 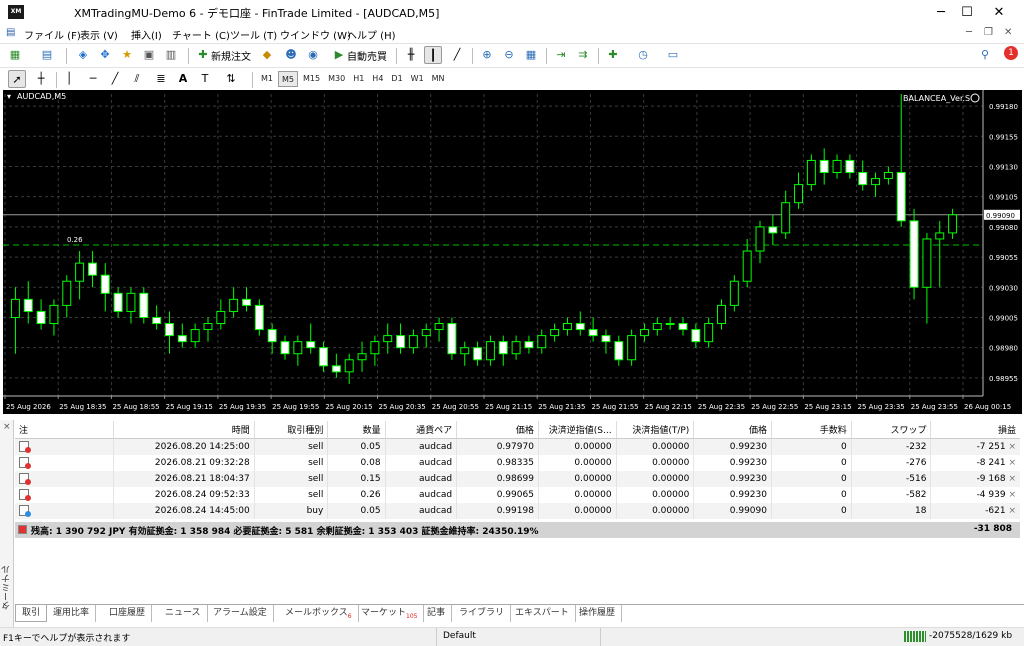 What do you see at coordinates (673, 55) in the screenshot?
I see `templates-icon: ▭` at bounding box center [673, 55].